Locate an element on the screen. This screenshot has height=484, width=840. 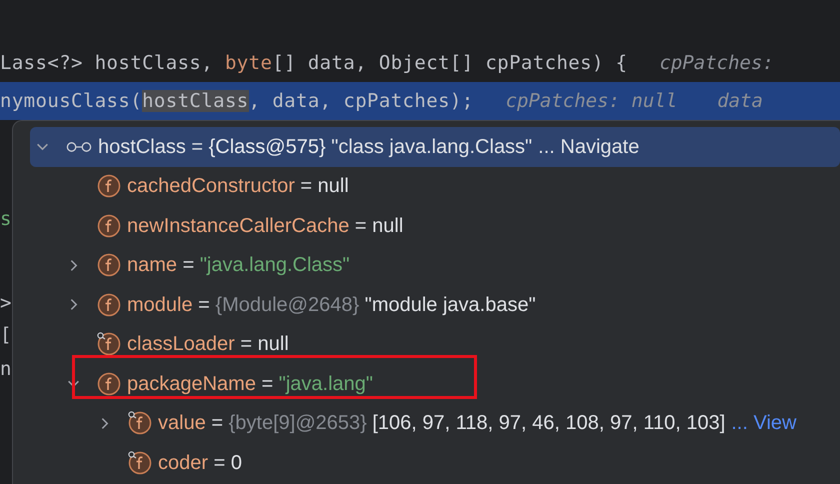
variable-entry: hostClass = {Class@575} "class java.lang.Class" is located at coordinates (315, 147).